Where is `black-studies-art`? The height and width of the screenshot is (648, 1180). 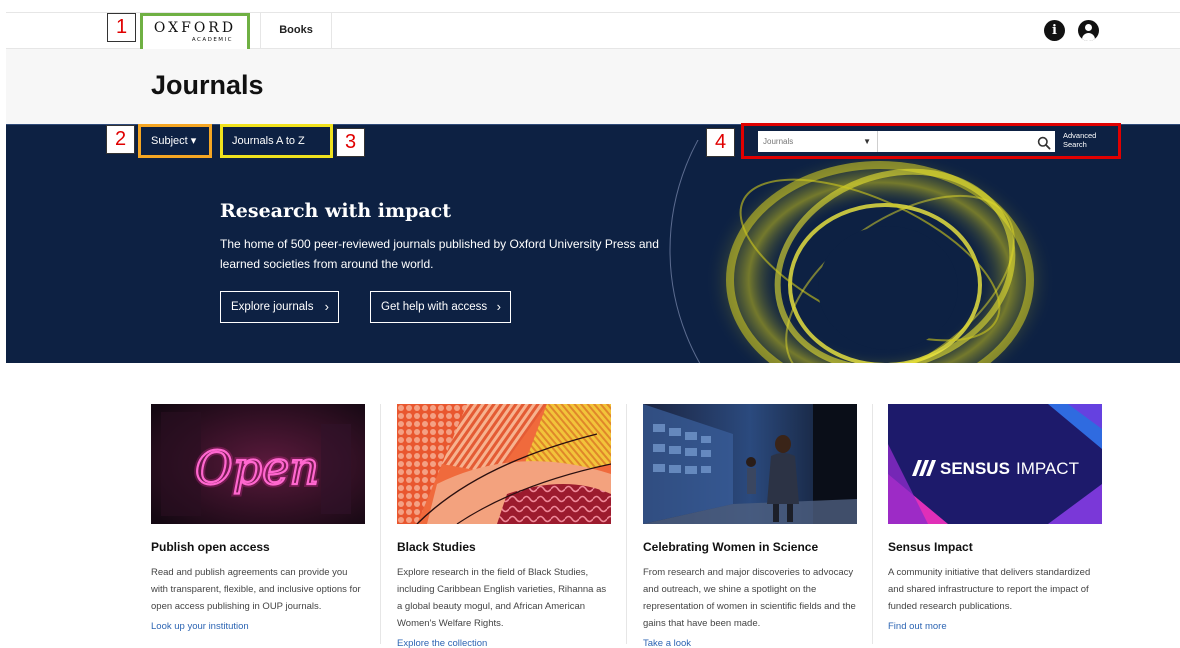
black-studies-art is located at coordinates (504, 464).